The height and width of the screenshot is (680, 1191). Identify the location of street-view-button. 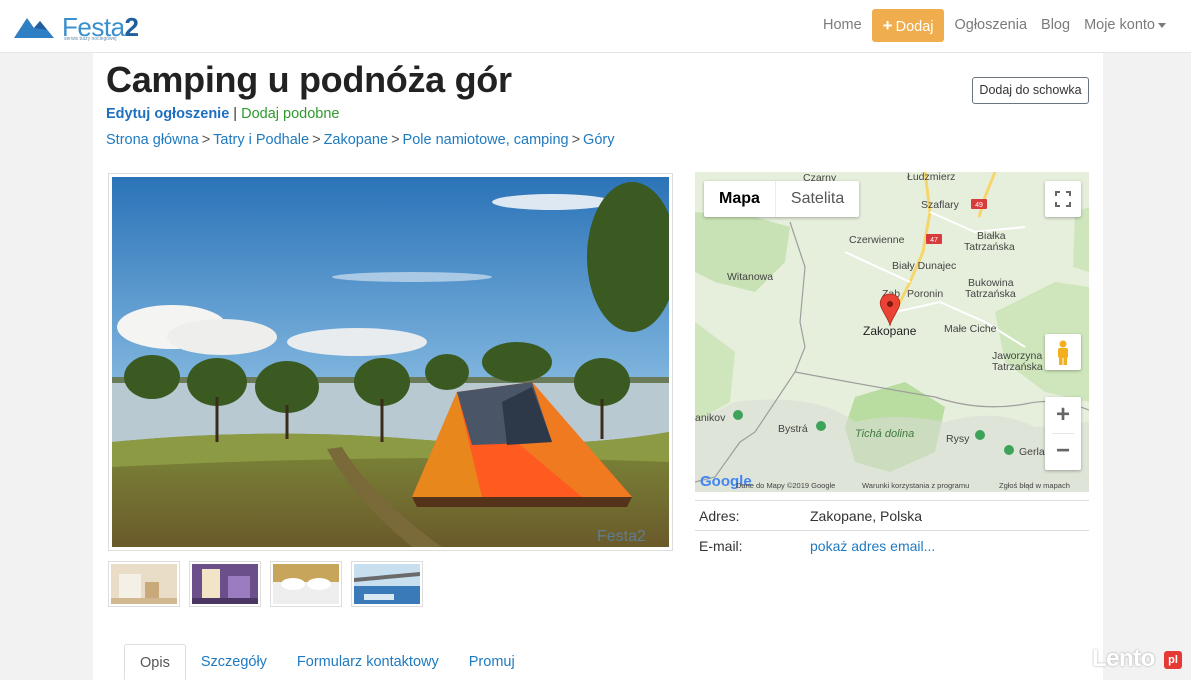
(1063, 352).